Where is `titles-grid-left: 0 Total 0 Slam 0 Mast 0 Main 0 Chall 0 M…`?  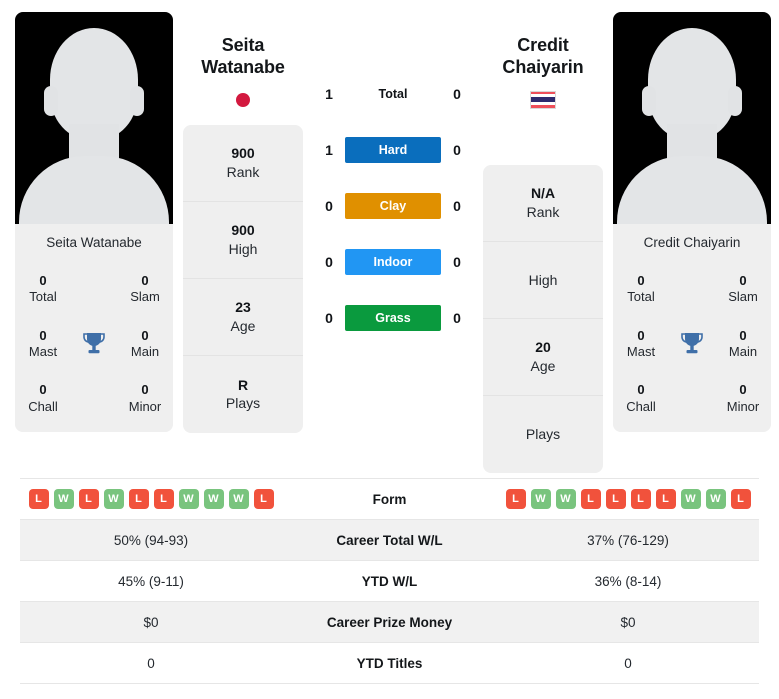 titles-grid-left: 0 Total 0 Slam 0 Mast 0 Main 0 Chall 0 M… is located at coordinates (94, 347).